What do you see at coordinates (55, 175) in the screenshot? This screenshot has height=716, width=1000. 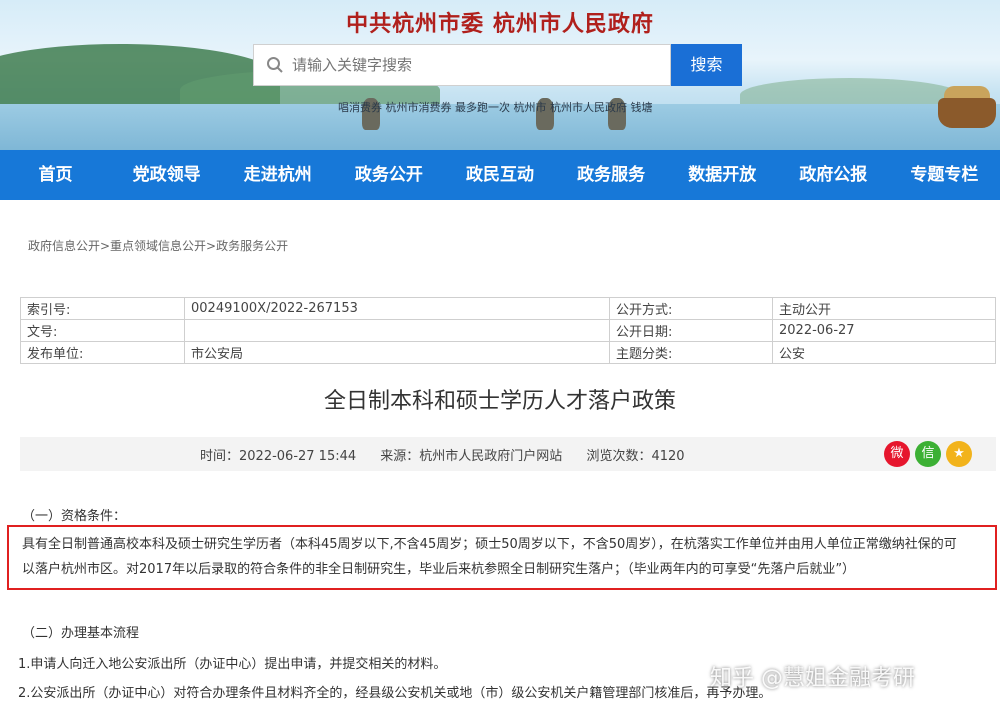 I see `nav-item-home: 首页` at bounding box center [55, 175].